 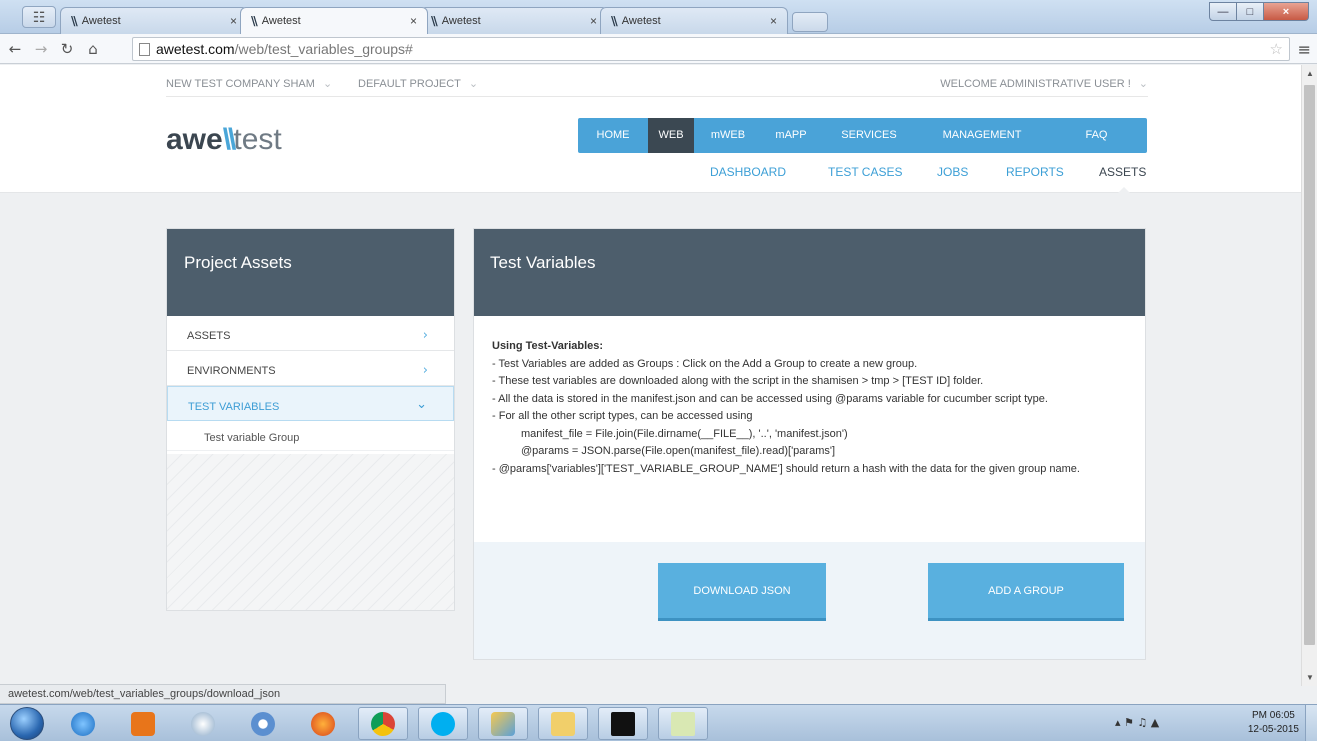 I want to click on logo-slashes: \\, so click(x=229, y=139).